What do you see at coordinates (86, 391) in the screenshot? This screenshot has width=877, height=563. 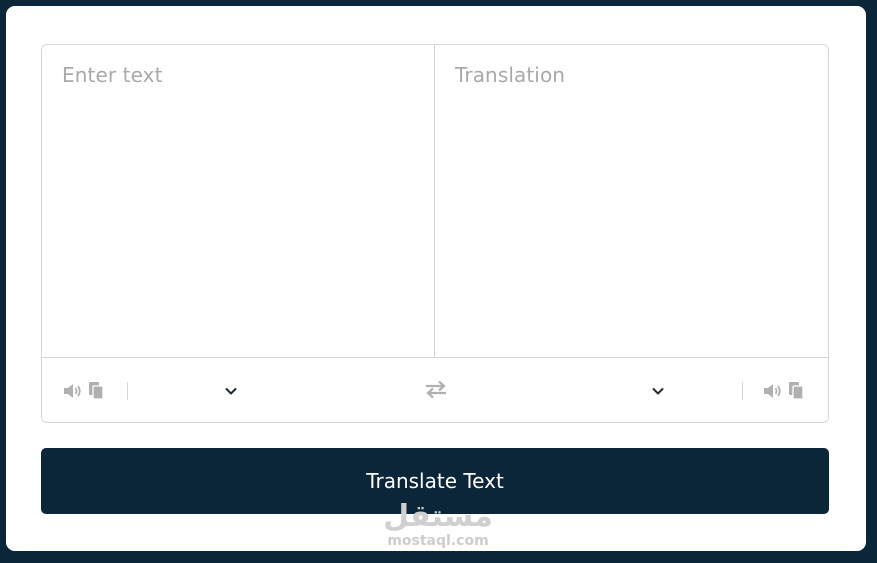 I see `source-icons` at bounding box center [86, 391].